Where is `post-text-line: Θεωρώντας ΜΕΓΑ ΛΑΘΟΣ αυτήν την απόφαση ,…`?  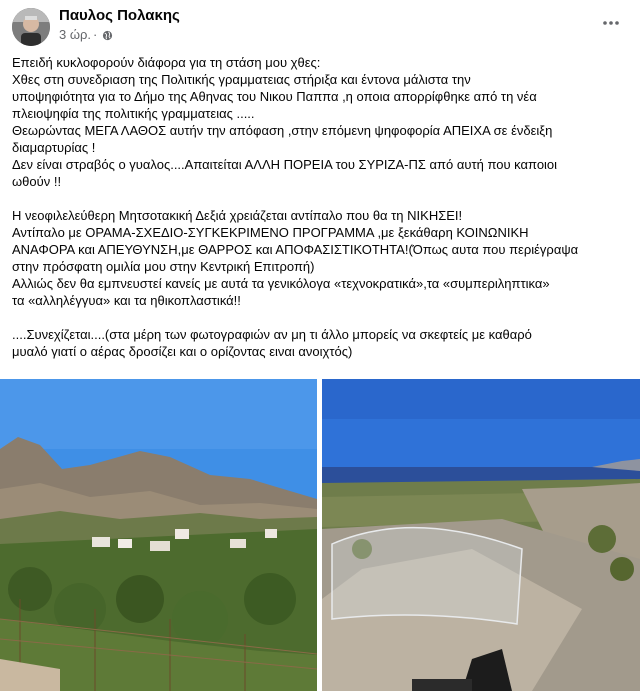 post-text-line: Θεωρώντας ΜΕΓΑ ΛΑΘΟΣ αυτήν την απόφαση ,… is located at coordinates (282, 130).